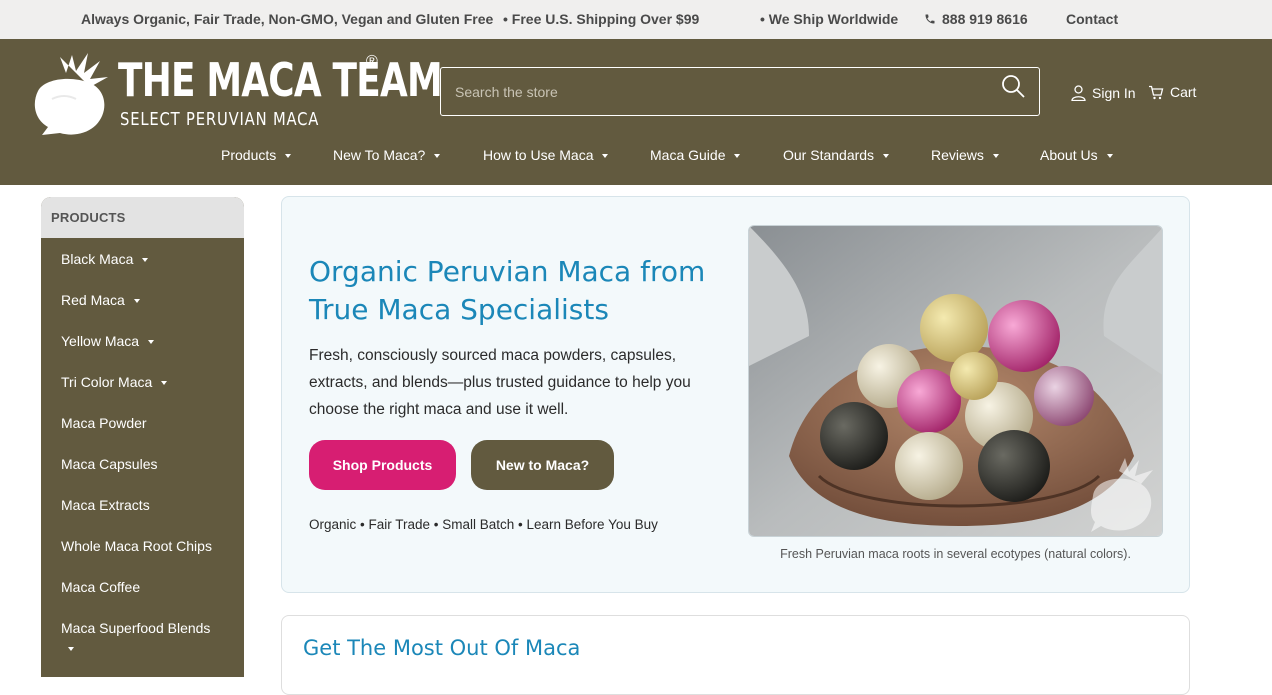 This screenshot has height=695, width=1272. What do you see at coordinates (442, 648) in the screenshot?
I see `section-title: Get The Most Out Of Maca` at bounding box center [442, 648].